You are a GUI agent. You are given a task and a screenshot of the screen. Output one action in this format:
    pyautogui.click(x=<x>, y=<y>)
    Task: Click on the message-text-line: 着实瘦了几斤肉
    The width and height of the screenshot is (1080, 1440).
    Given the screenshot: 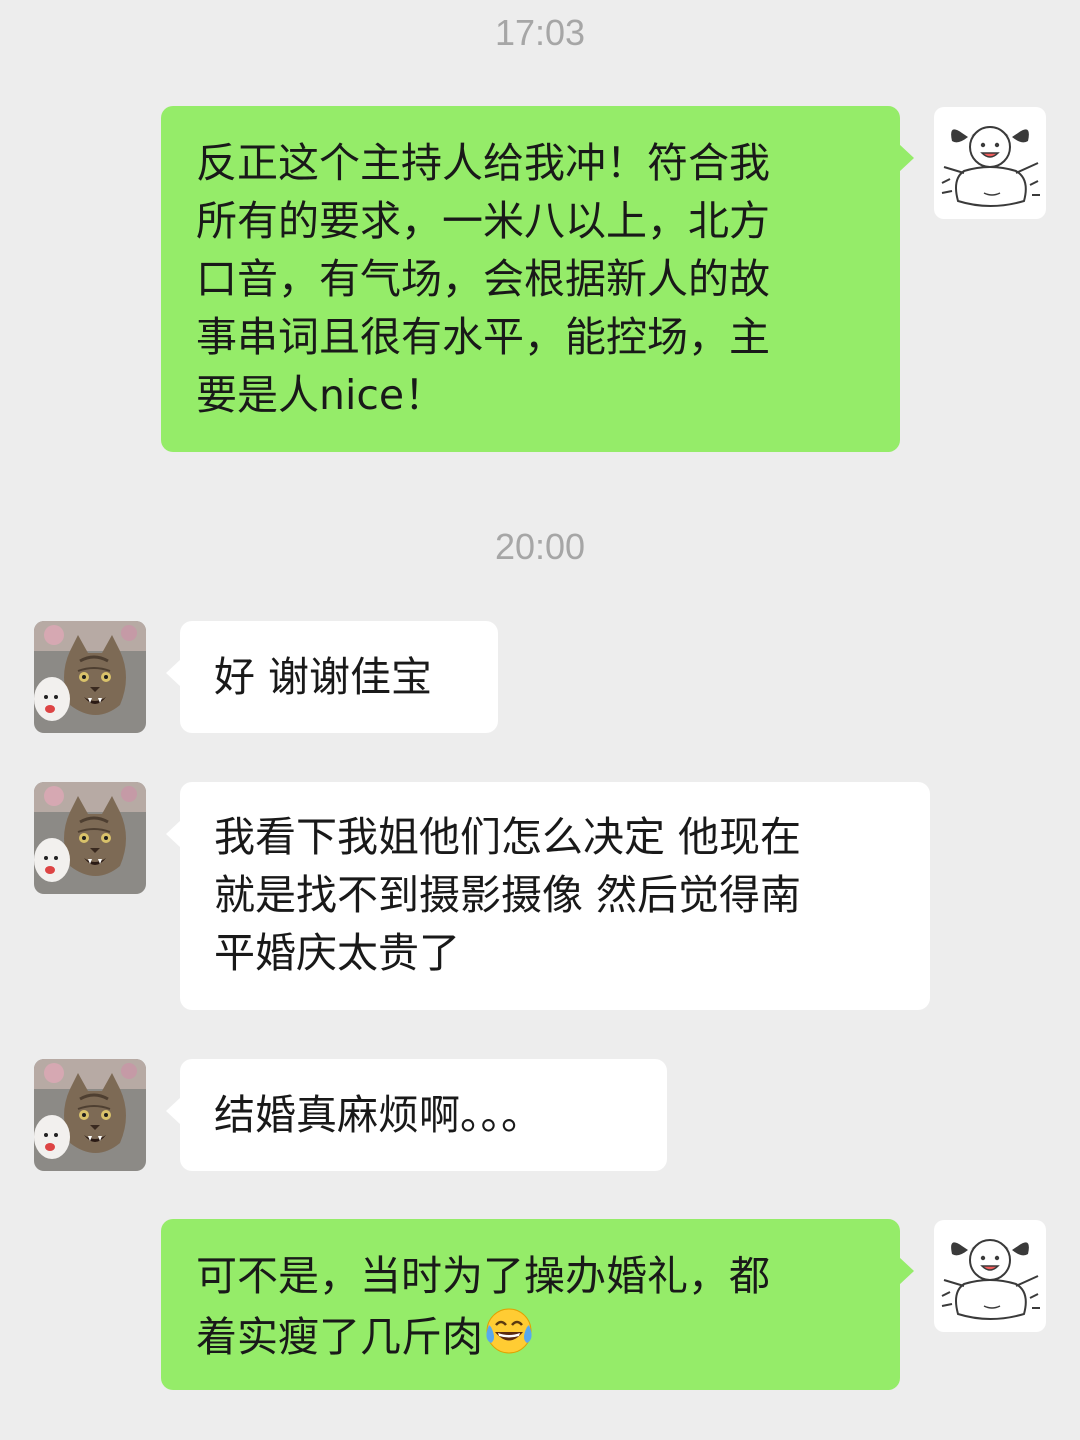 What is the action you would take?
    pyautogui.click(x=533, y=1335)
    